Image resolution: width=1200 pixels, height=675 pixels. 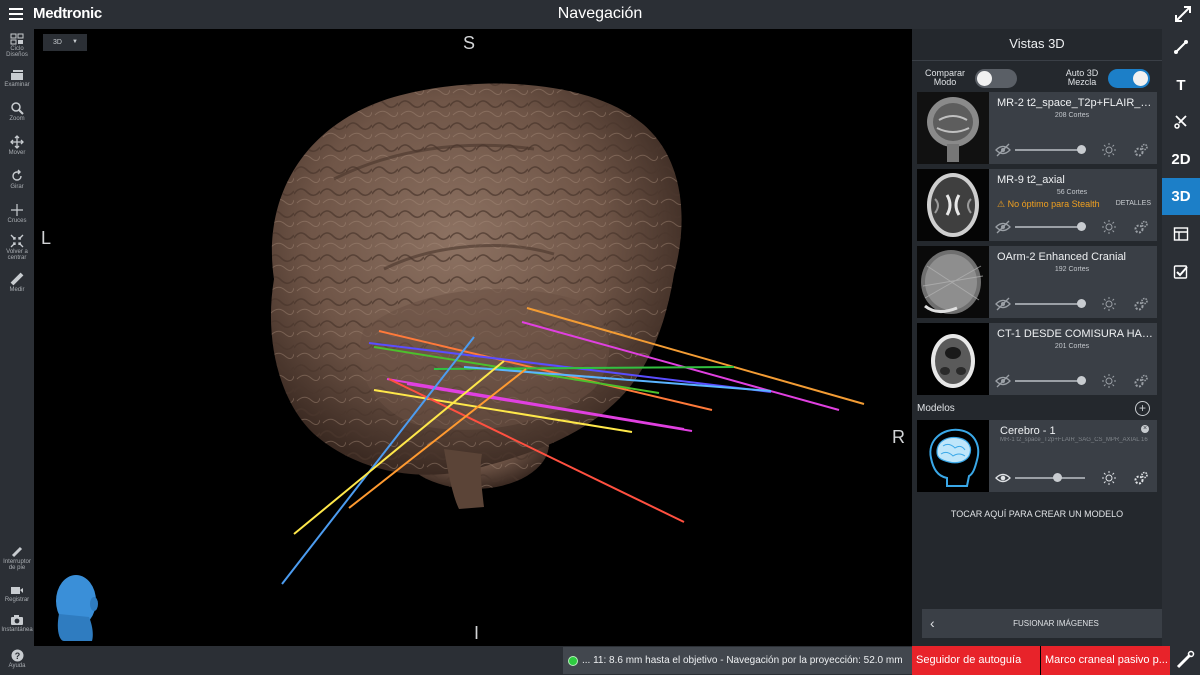 I want to click on tool-3d-view: 3D, so click(x=1181, y=196).